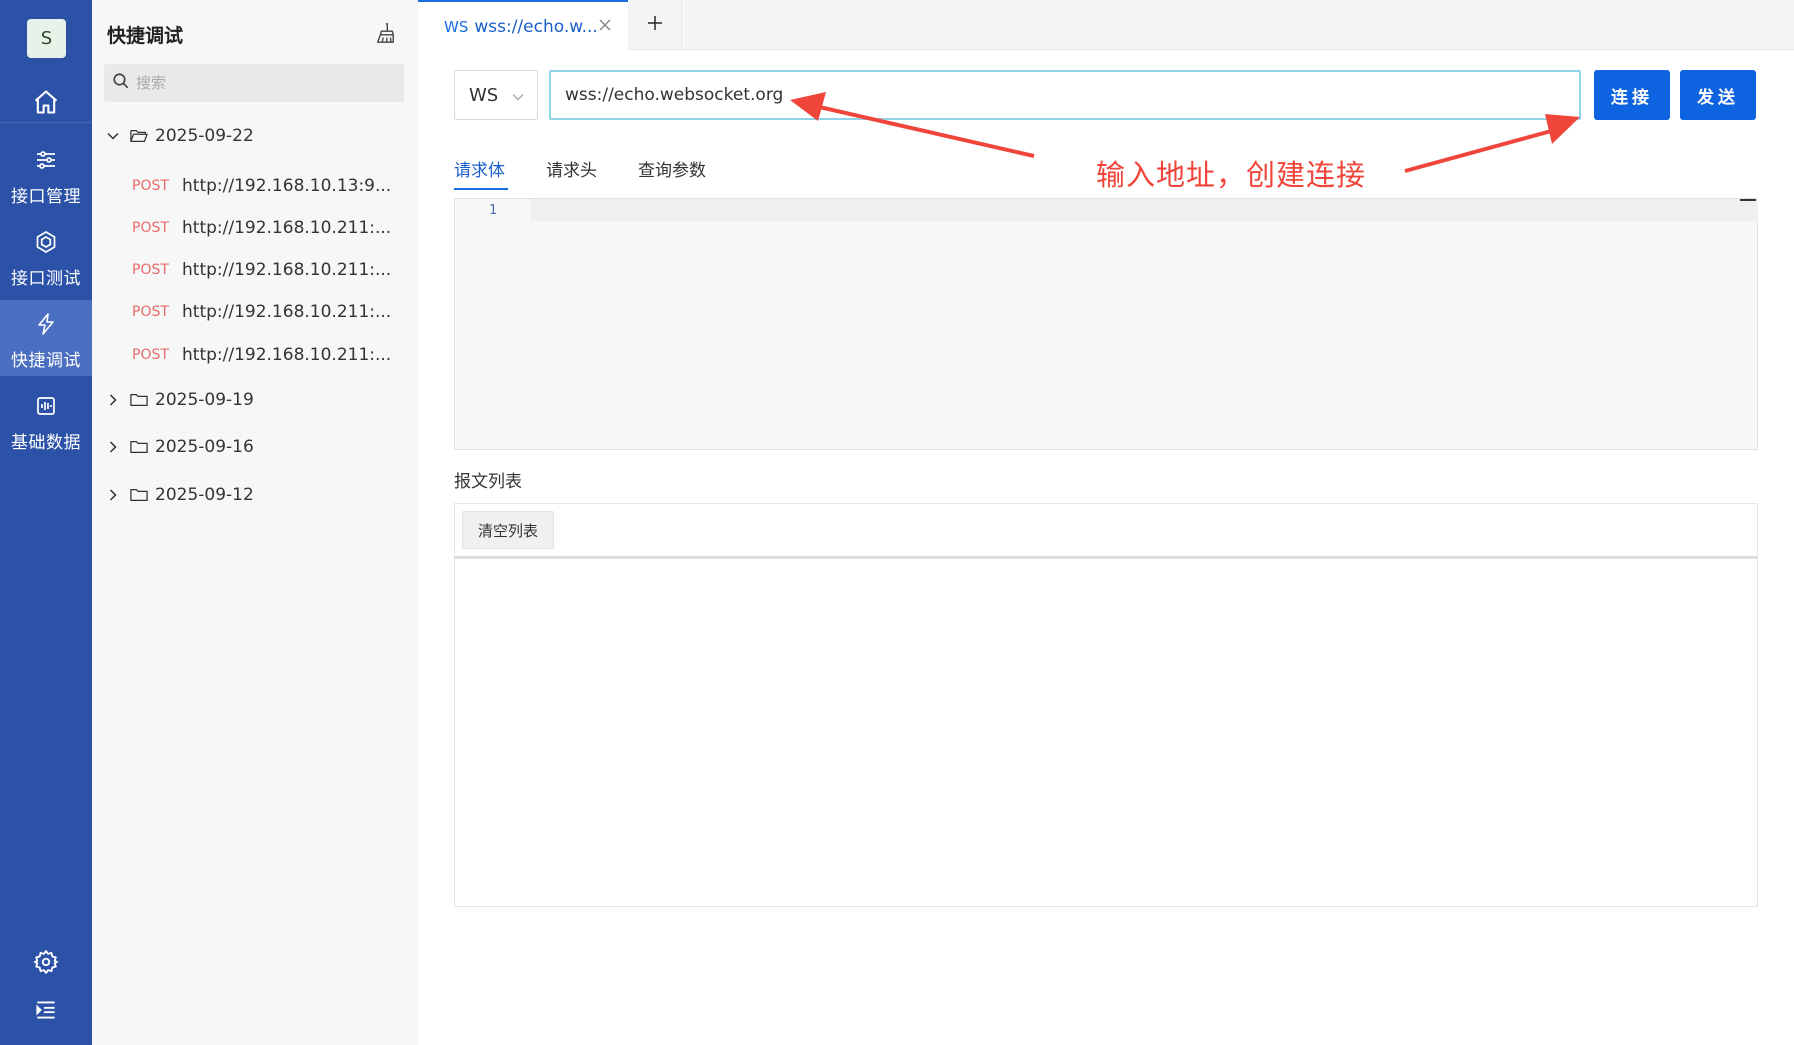  Describe the element at coordinates (1492, 143) in the screenshot. I see `arrow-to-connect` at that location.